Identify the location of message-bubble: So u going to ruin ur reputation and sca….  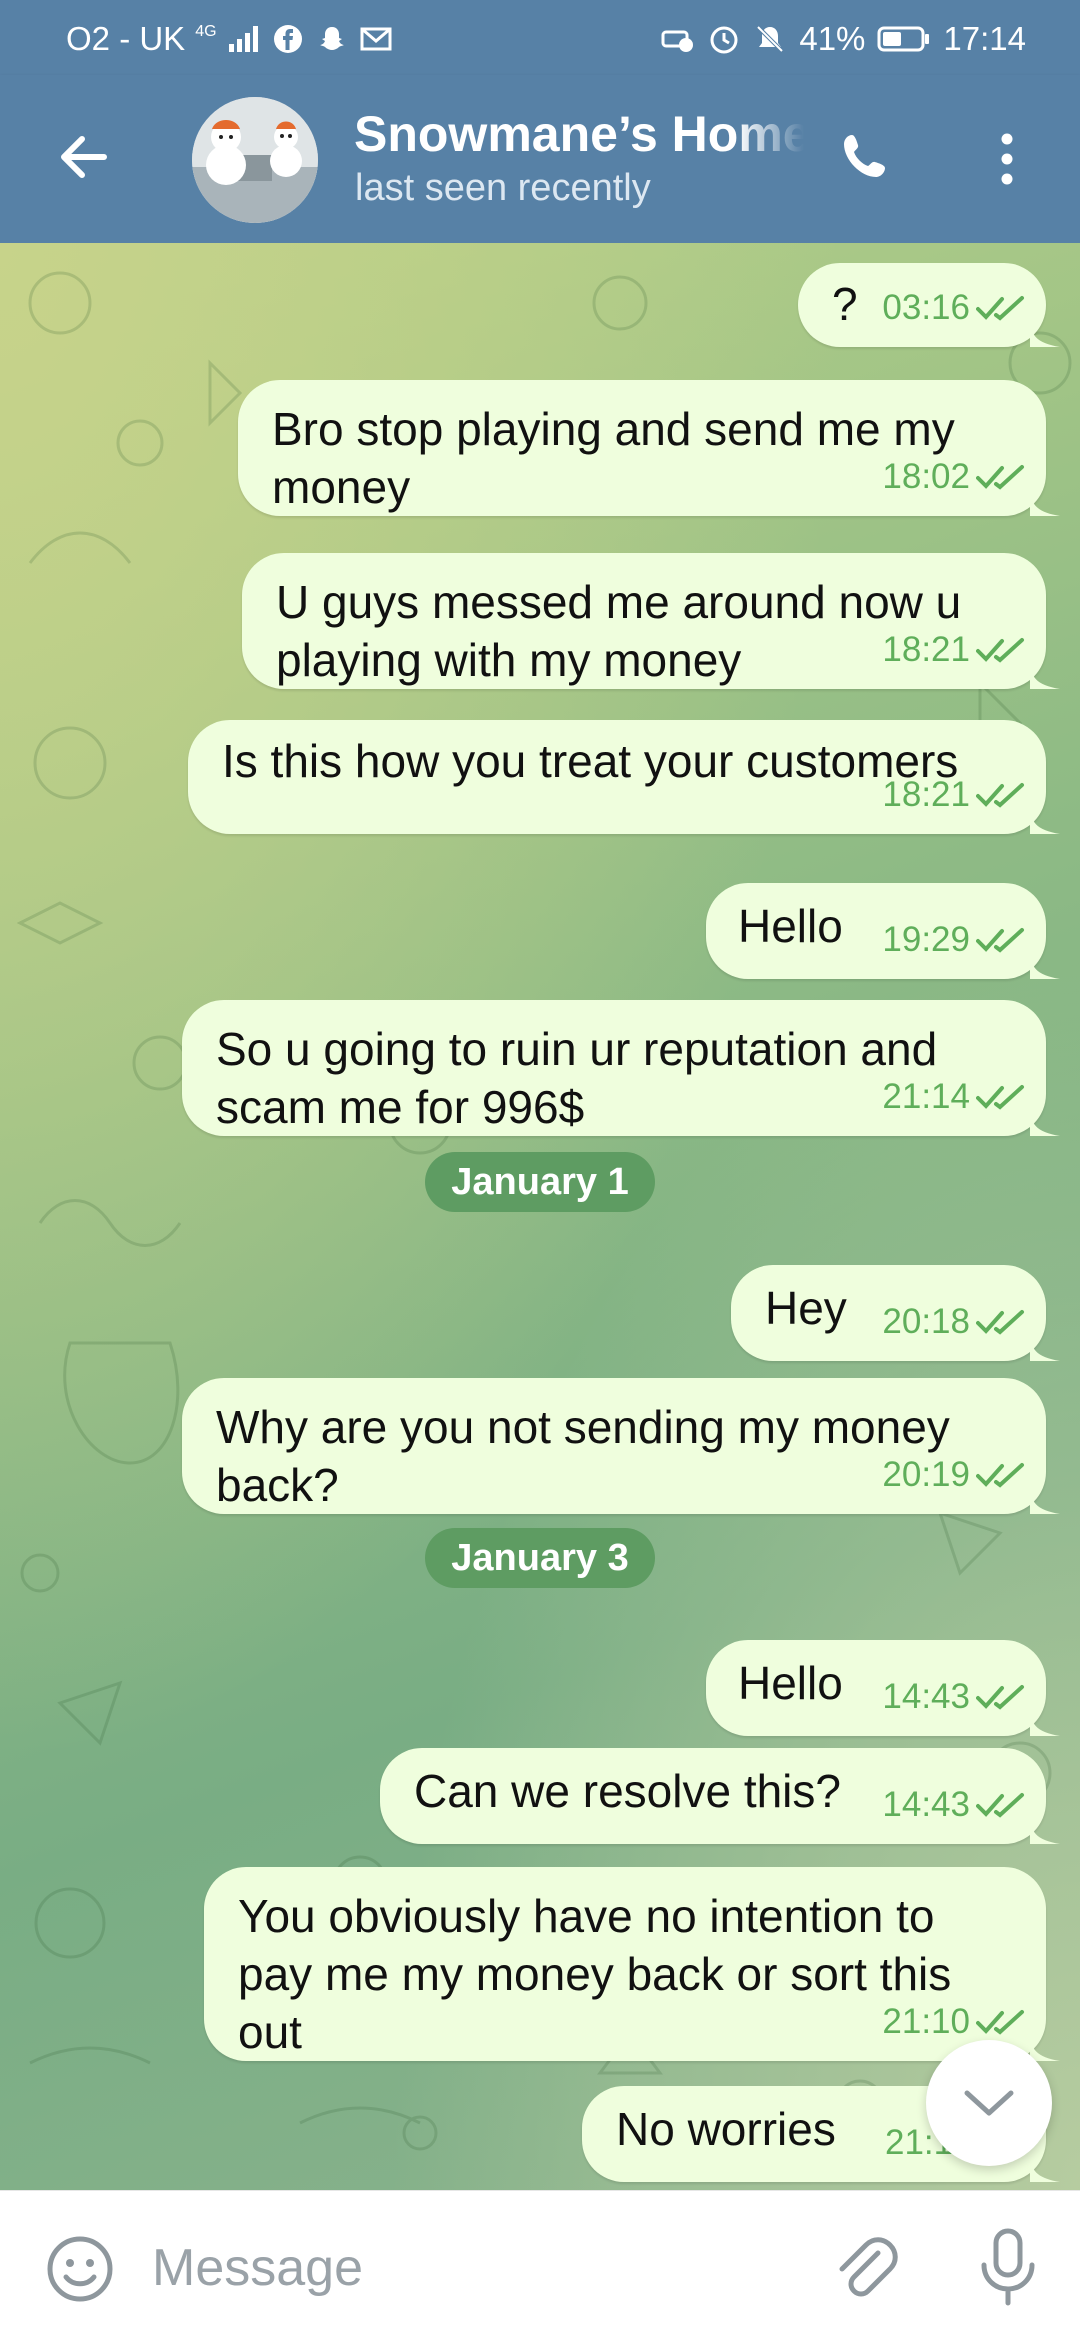
(621, 1068).